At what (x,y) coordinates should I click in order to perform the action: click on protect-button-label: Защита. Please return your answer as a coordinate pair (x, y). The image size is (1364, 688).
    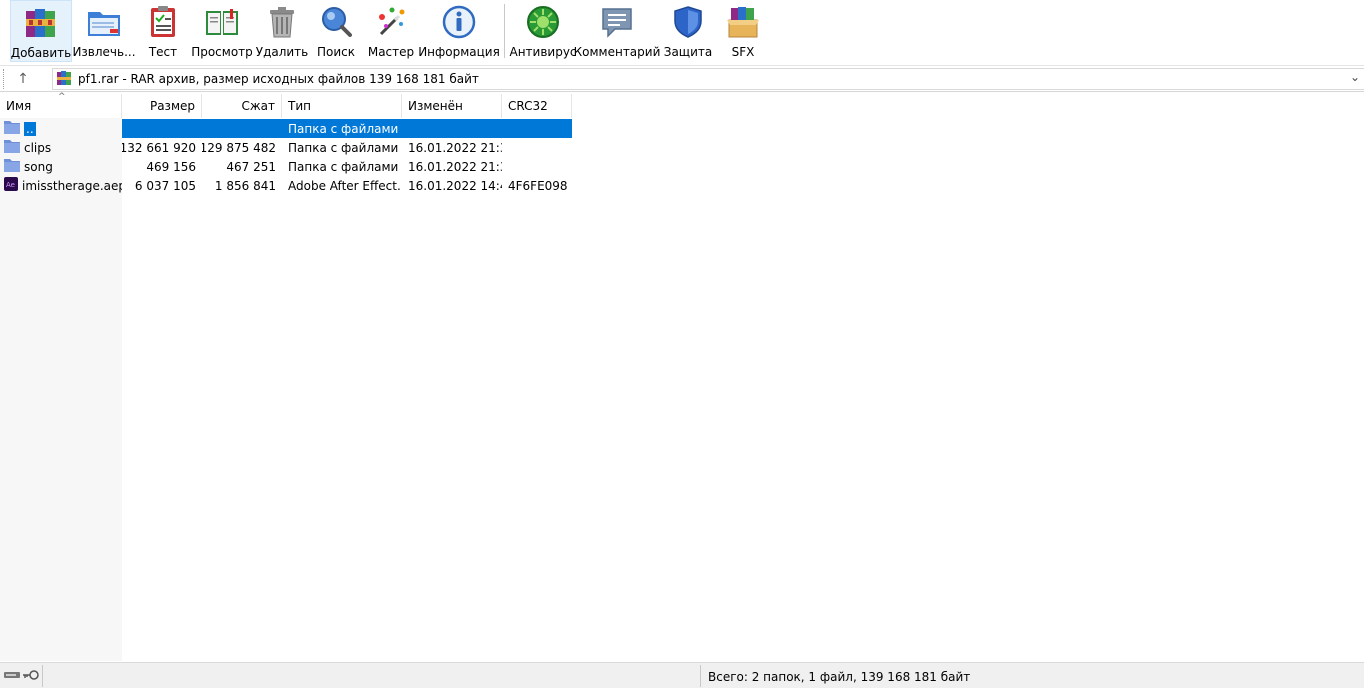
    Looking at the image, I should click on (688, 52).